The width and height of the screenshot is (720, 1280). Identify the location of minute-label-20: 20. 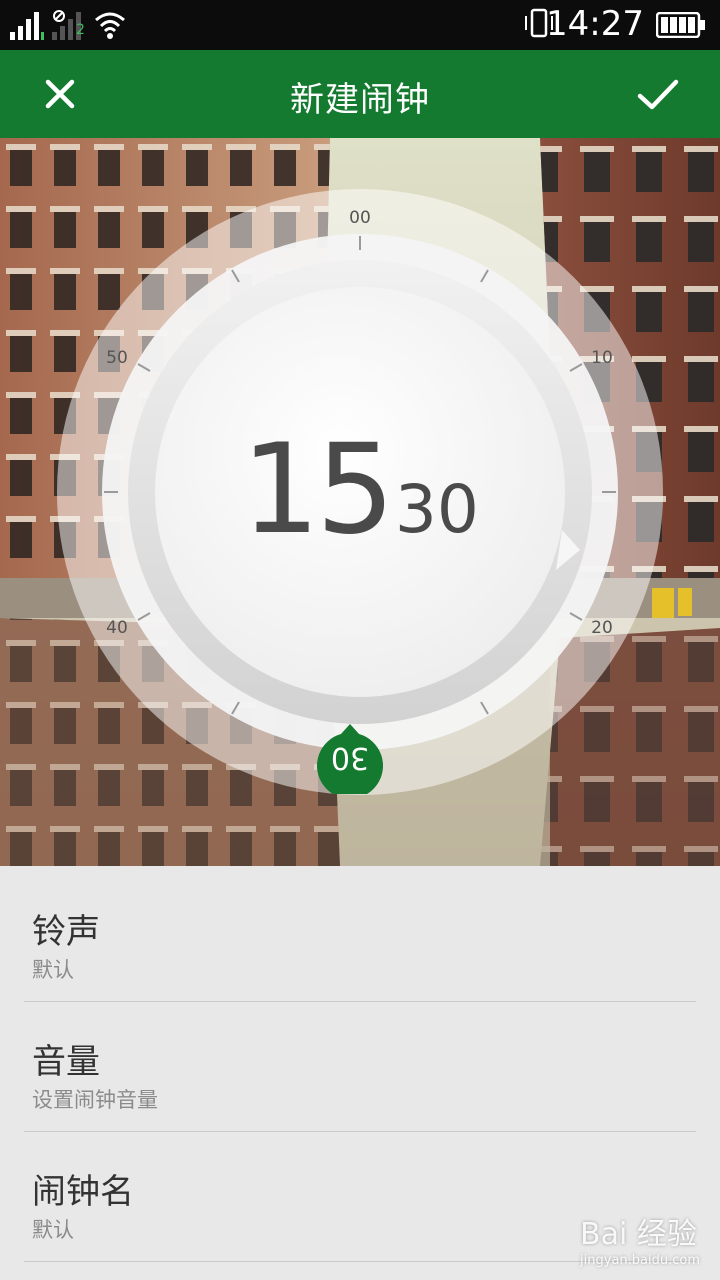
(602, 628).